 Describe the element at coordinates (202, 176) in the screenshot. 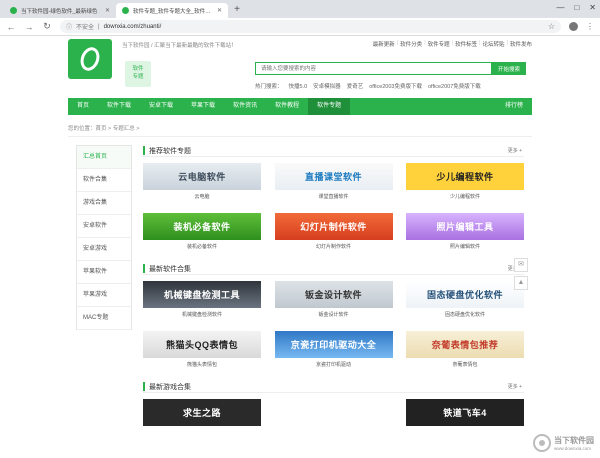

I see `topic-banner: 云电脑软件` at that location.